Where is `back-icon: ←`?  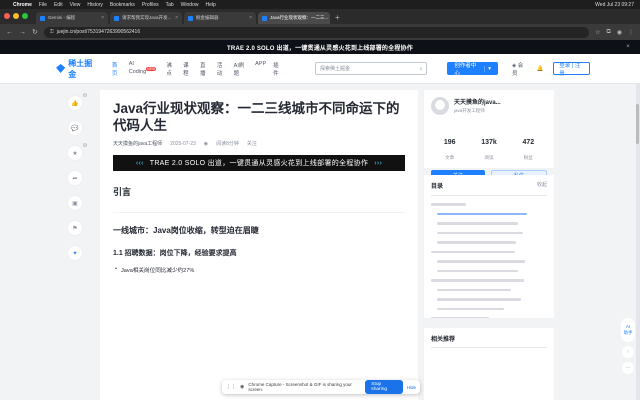
back-icon: ← is located at coordinates (9, 32).